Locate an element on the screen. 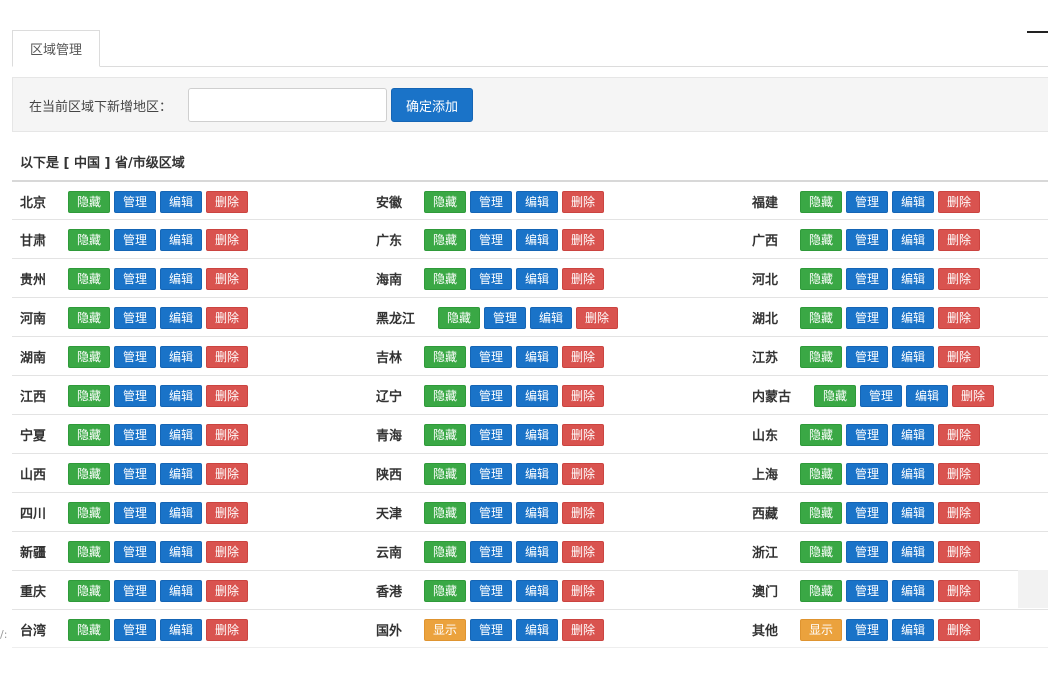  region-name-input is located at coordinates (287, 105).